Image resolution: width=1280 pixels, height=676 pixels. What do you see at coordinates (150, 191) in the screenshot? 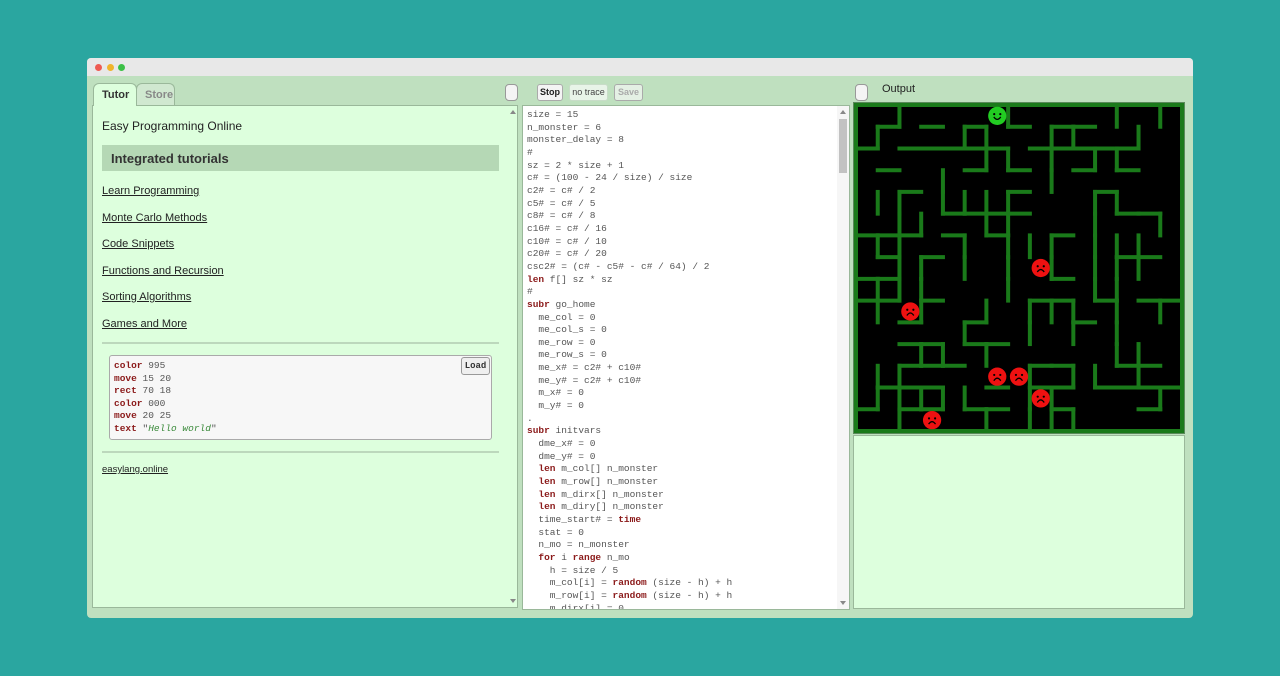
I see `link-learn-programming: Learn Programming` at bounding box center [150, 191].